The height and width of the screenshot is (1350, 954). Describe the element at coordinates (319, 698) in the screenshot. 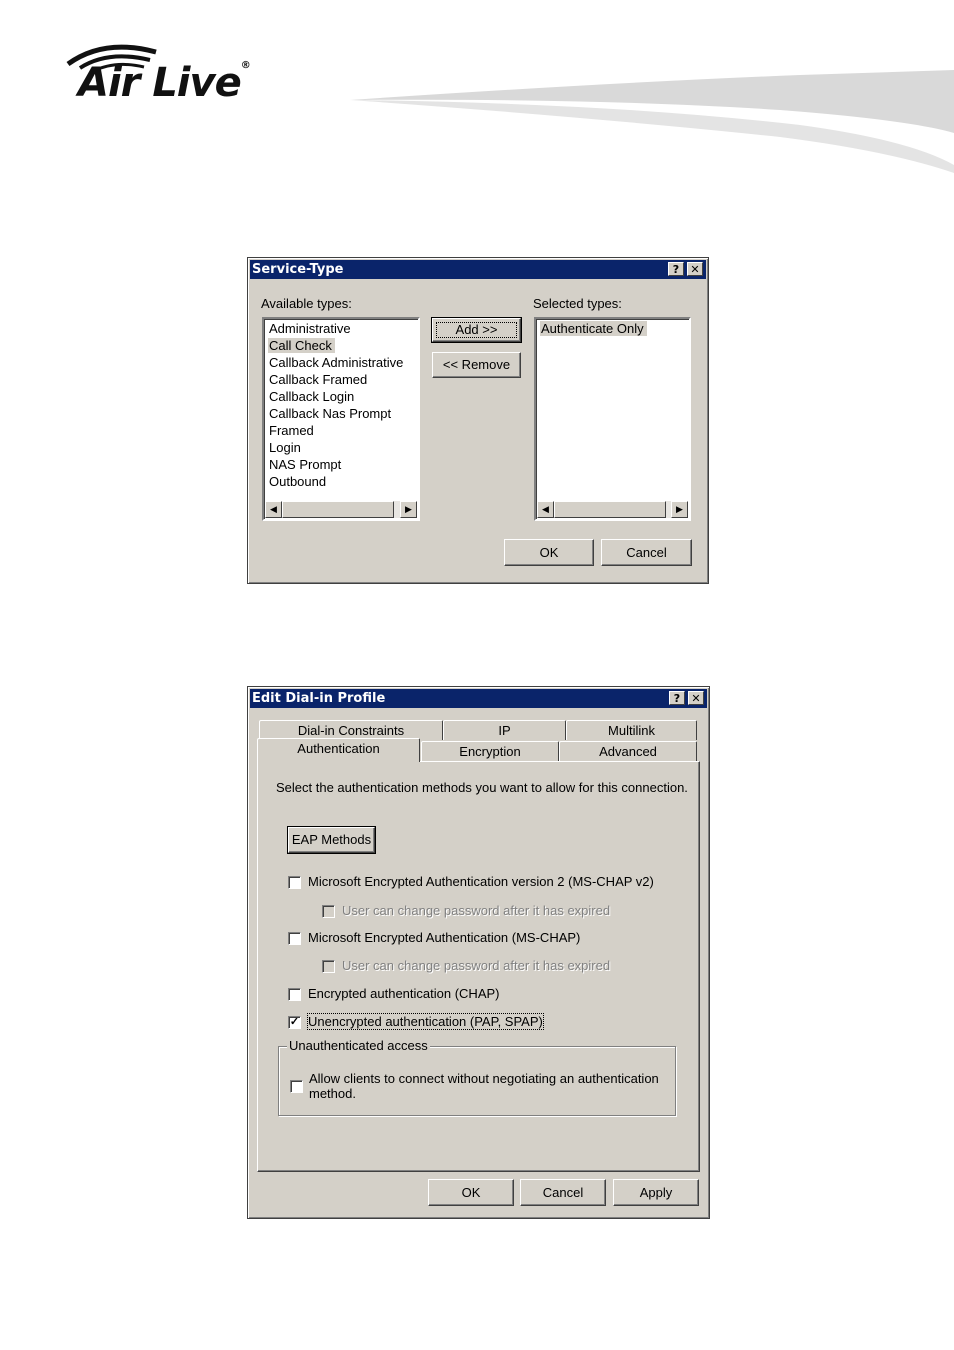

I see `dialin-title: Edit Dial-in Profile` at that location.